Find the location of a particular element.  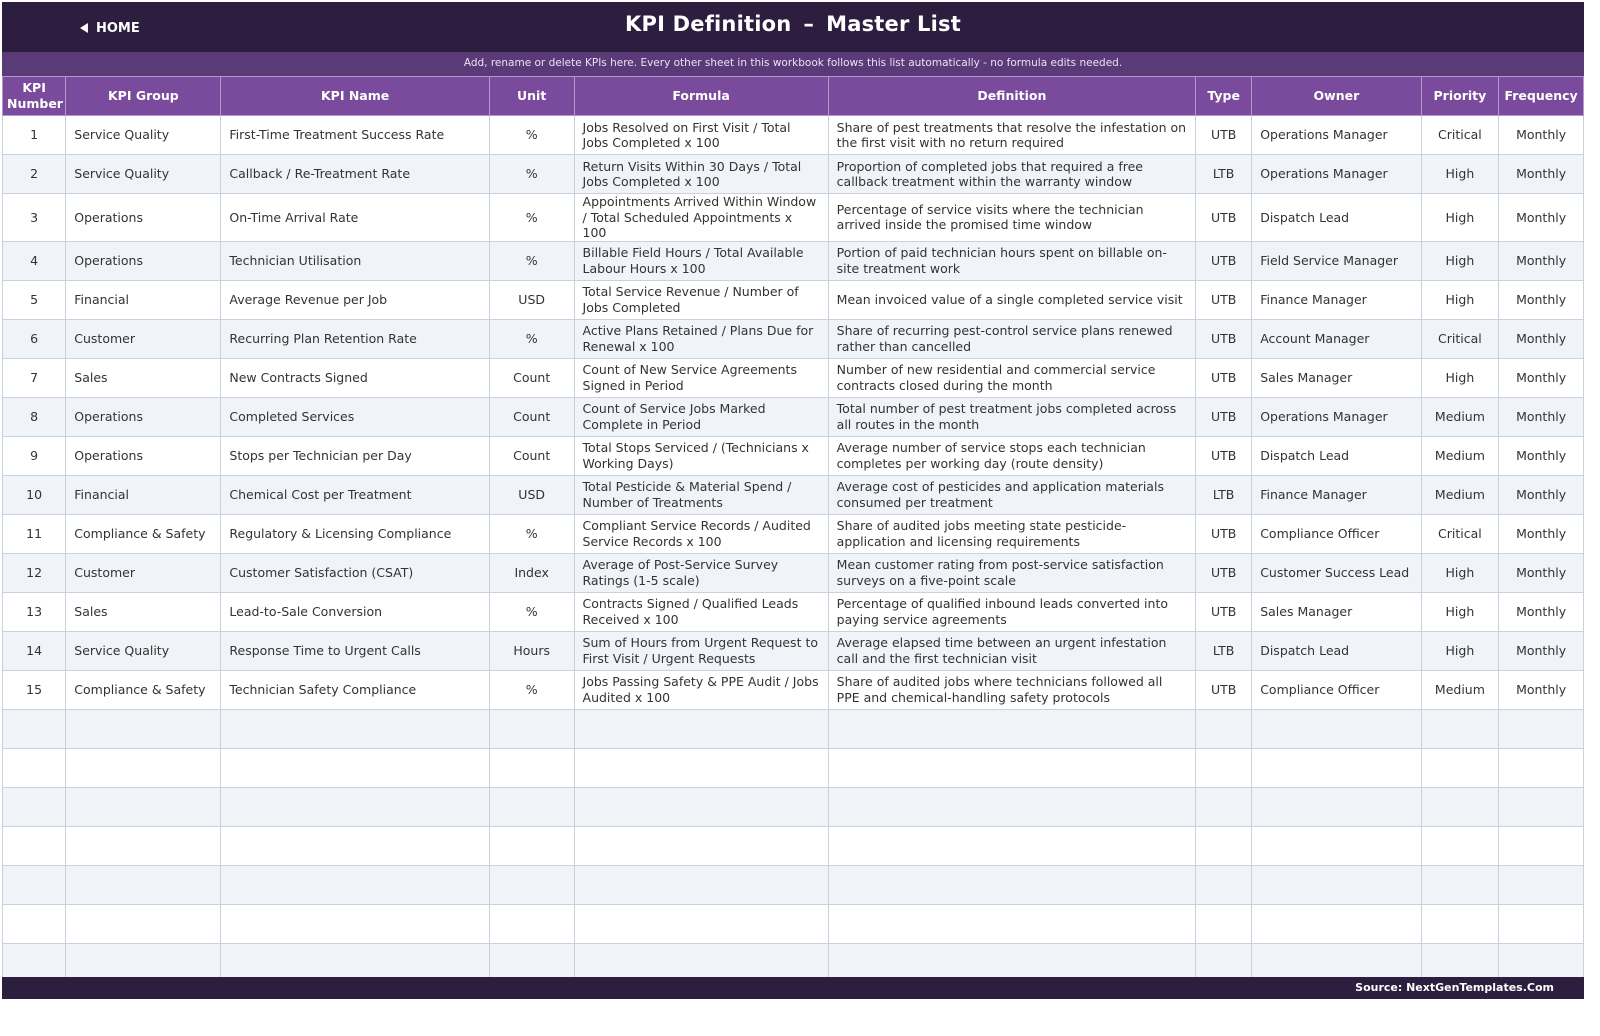

cell-kpi-name: Customer Satisfaction (CSAT) is located at coordinates (355, 572).